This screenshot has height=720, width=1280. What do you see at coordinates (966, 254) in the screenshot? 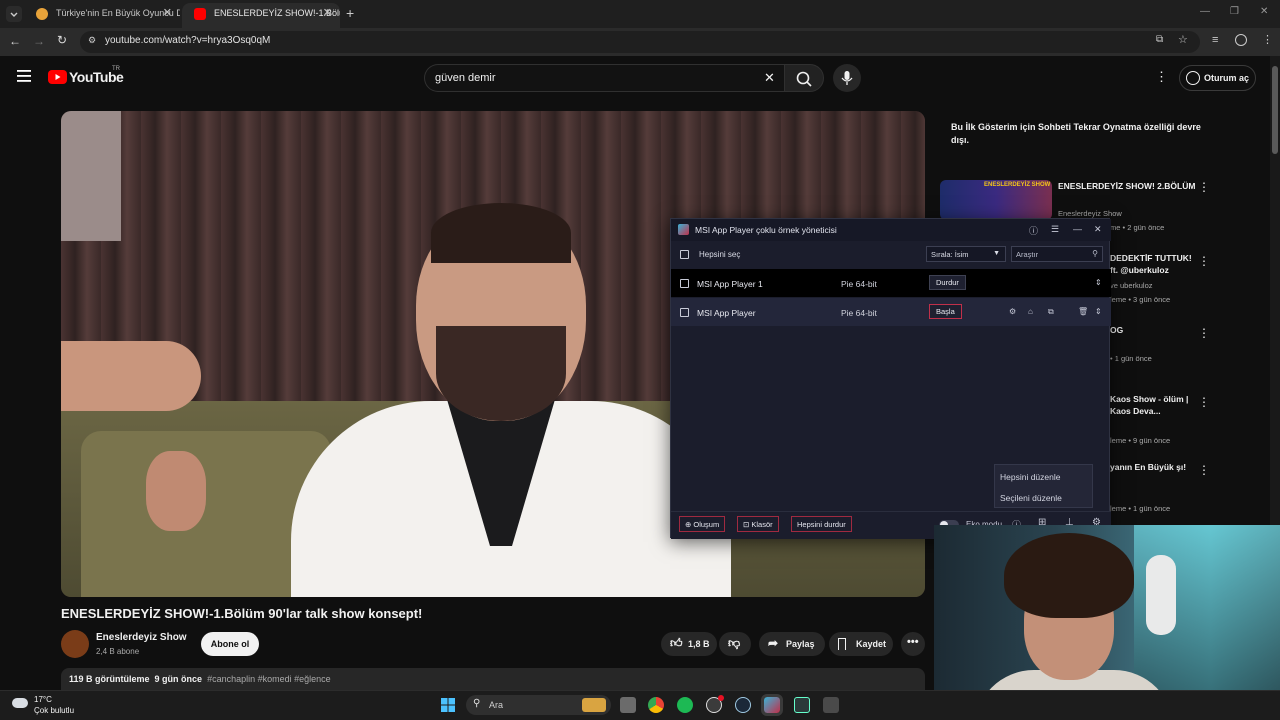
I see `sort-dropdown: Sırala: İsim ▼` at bounding box center [966, 254].